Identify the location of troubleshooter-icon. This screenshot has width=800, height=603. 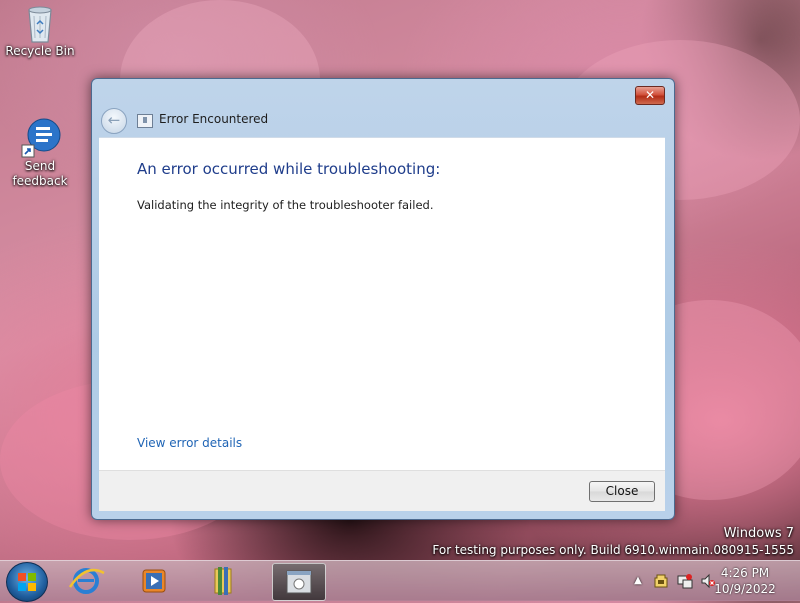
(299, 582).